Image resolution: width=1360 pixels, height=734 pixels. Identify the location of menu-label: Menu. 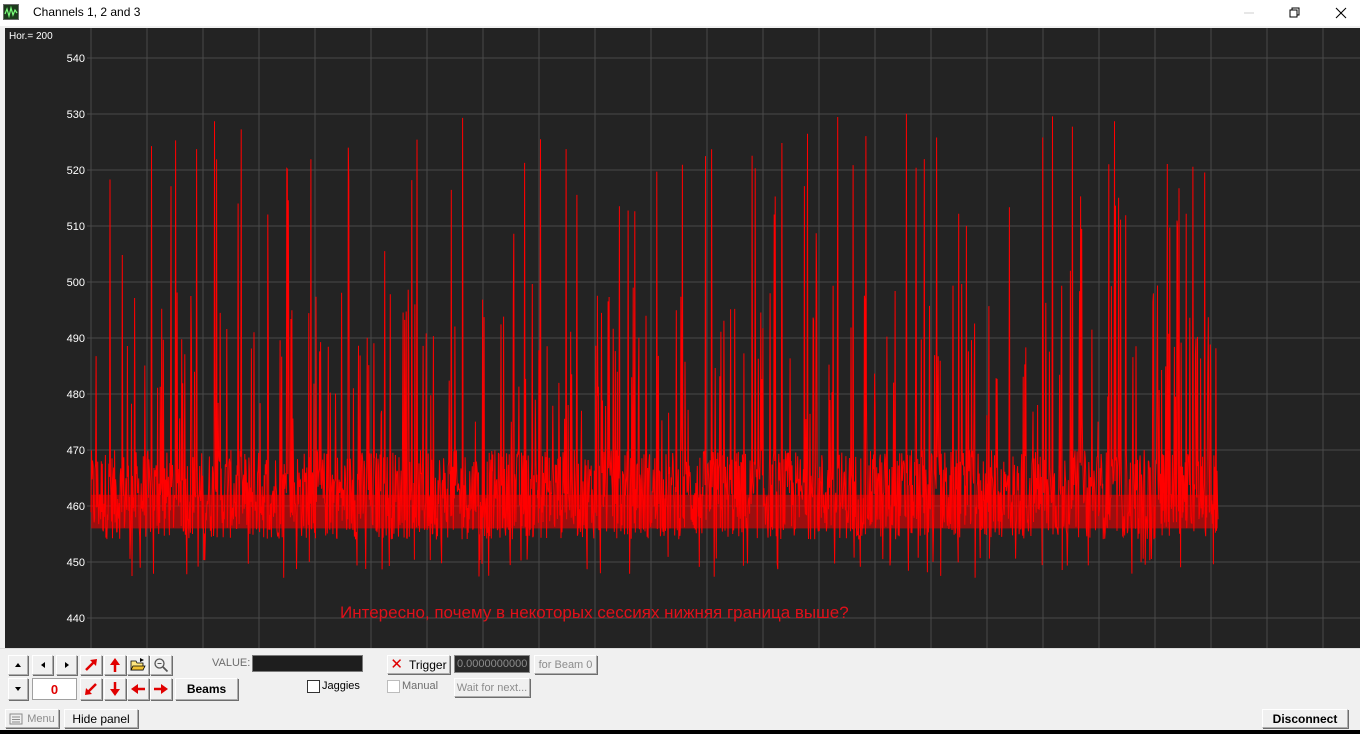
(41, 718).